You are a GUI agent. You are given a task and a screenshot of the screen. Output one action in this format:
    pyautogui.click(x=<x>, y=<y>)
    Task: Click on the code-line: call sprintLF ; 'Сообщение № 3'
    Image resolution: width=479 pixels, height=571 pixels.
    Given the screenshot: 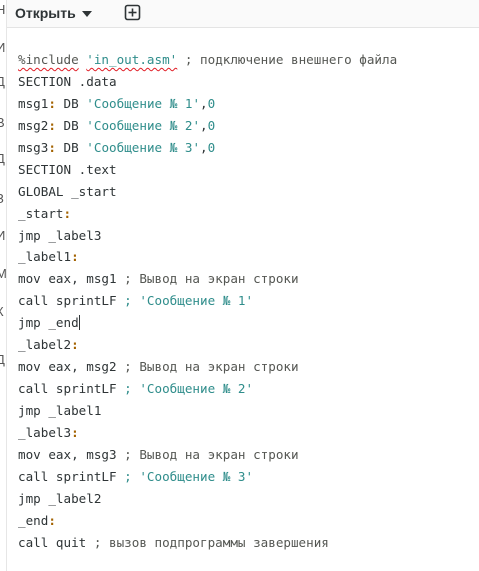 What is the action you would take?
    pyautogui.click(x=207, y=477)
    